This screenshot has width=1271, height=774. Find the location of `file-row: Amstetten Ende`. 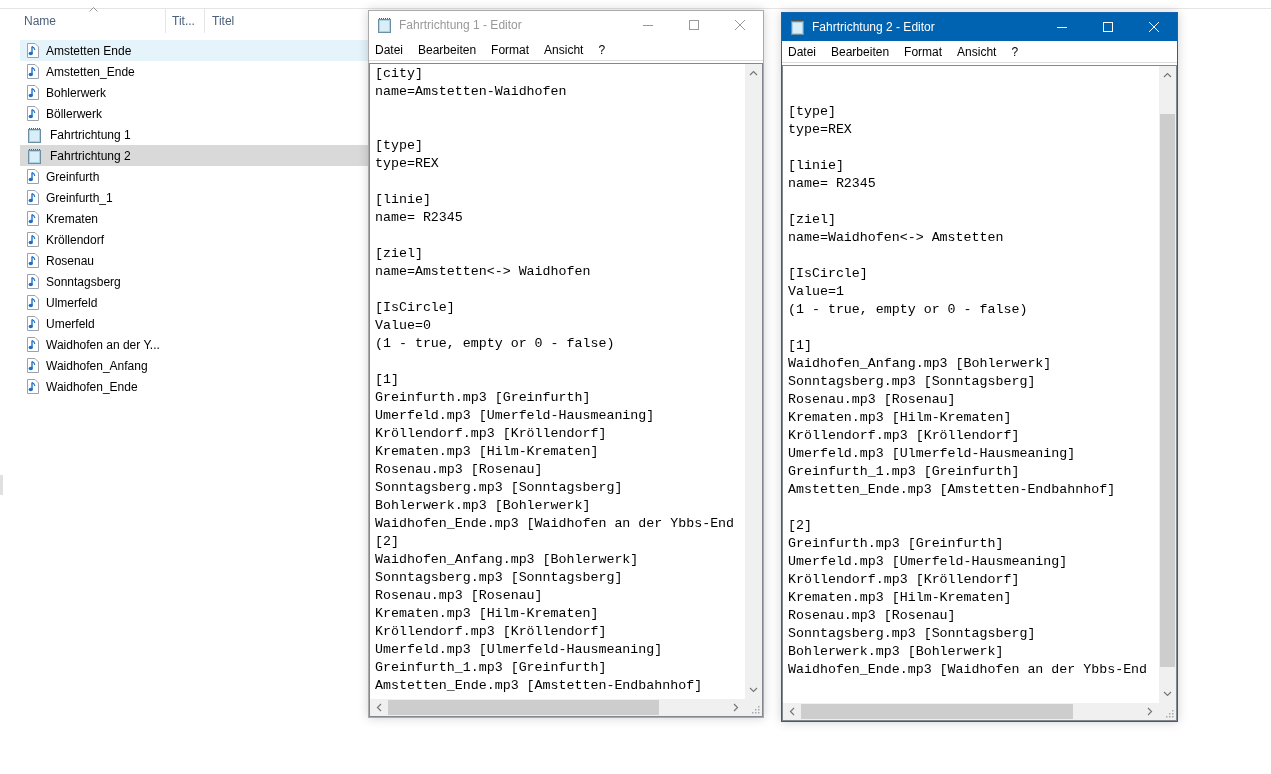

file-row: Amstetten Ende is located at coordinates (195, 50).